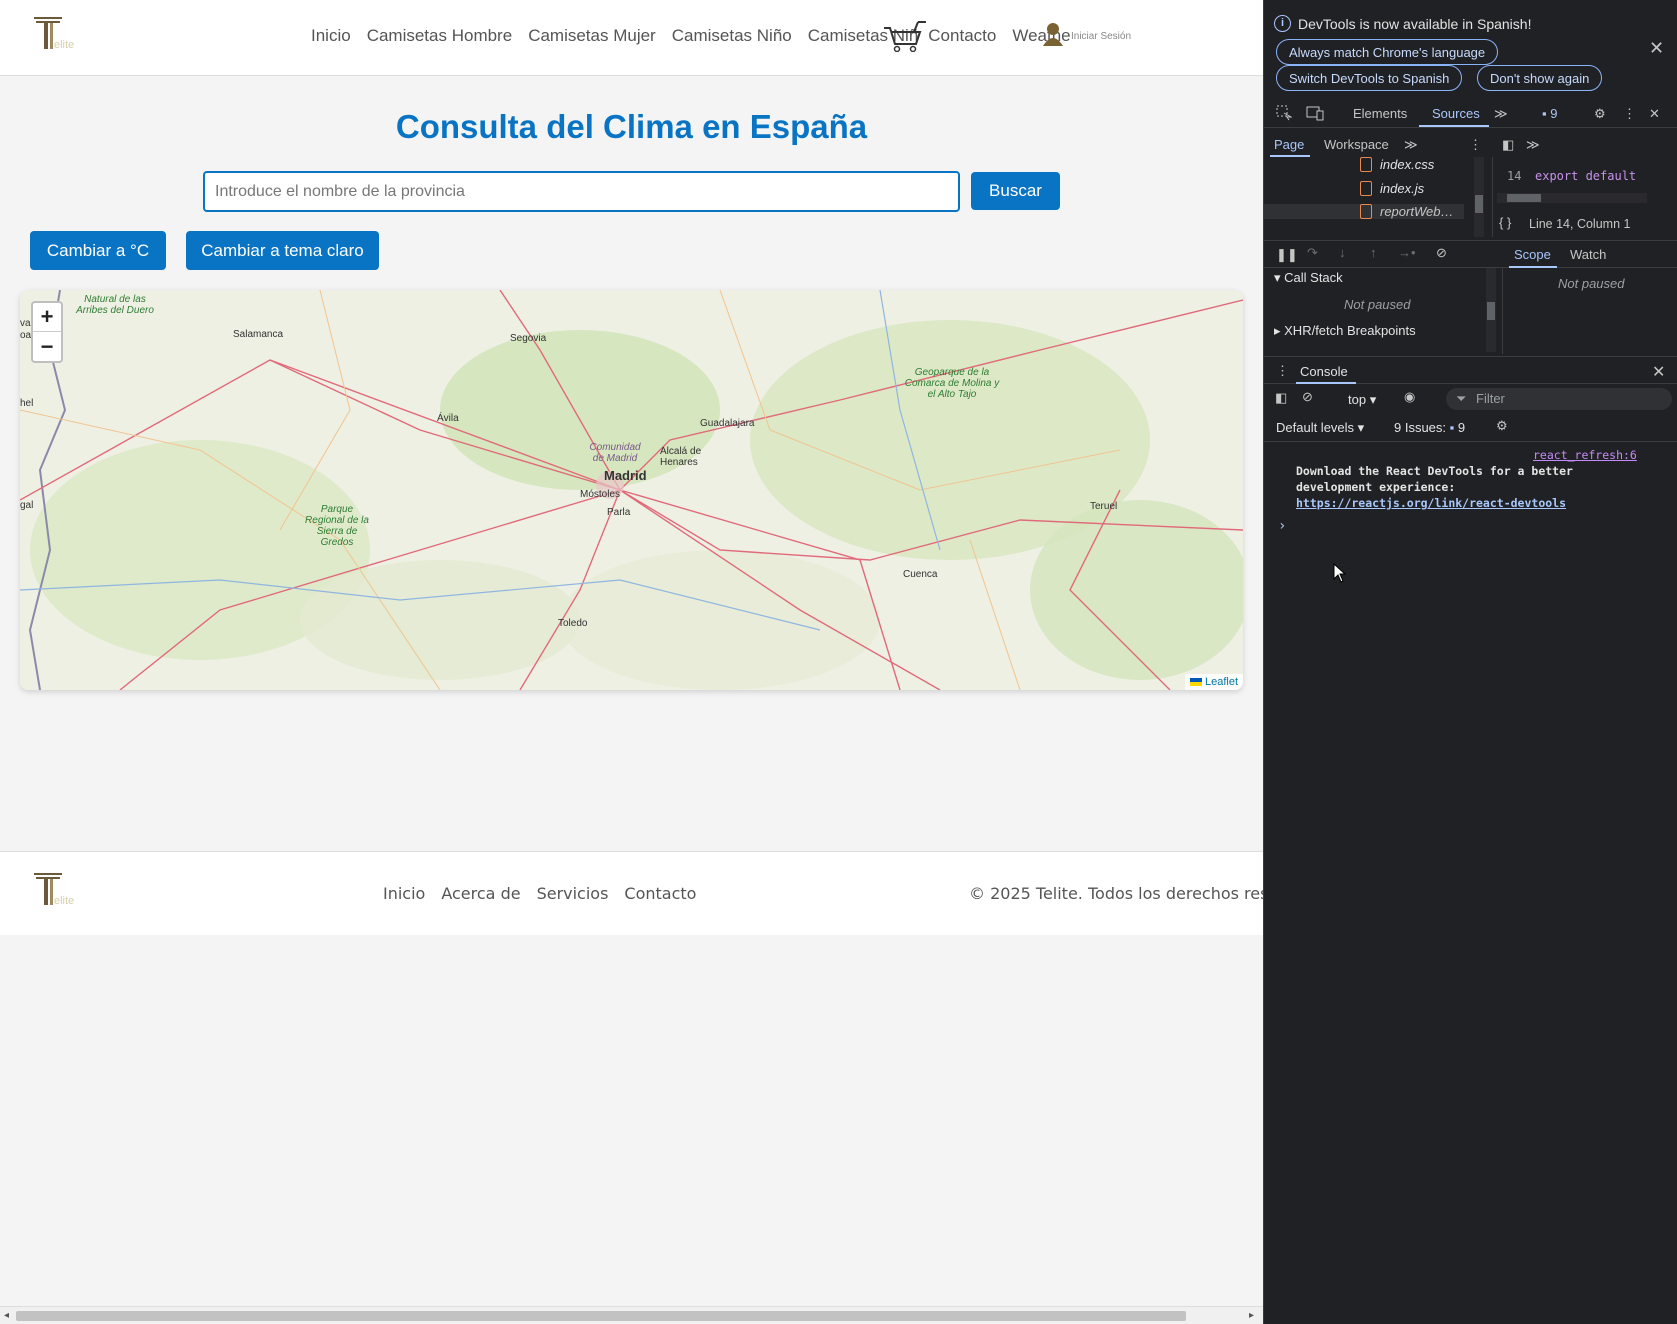 The height and width of the screenshot is (1324, 1677). What do you see at coordinates (1221, 682) in the screenshot?
I see `leaflet-link: Leaflet` at bounding box center [1221, 682].